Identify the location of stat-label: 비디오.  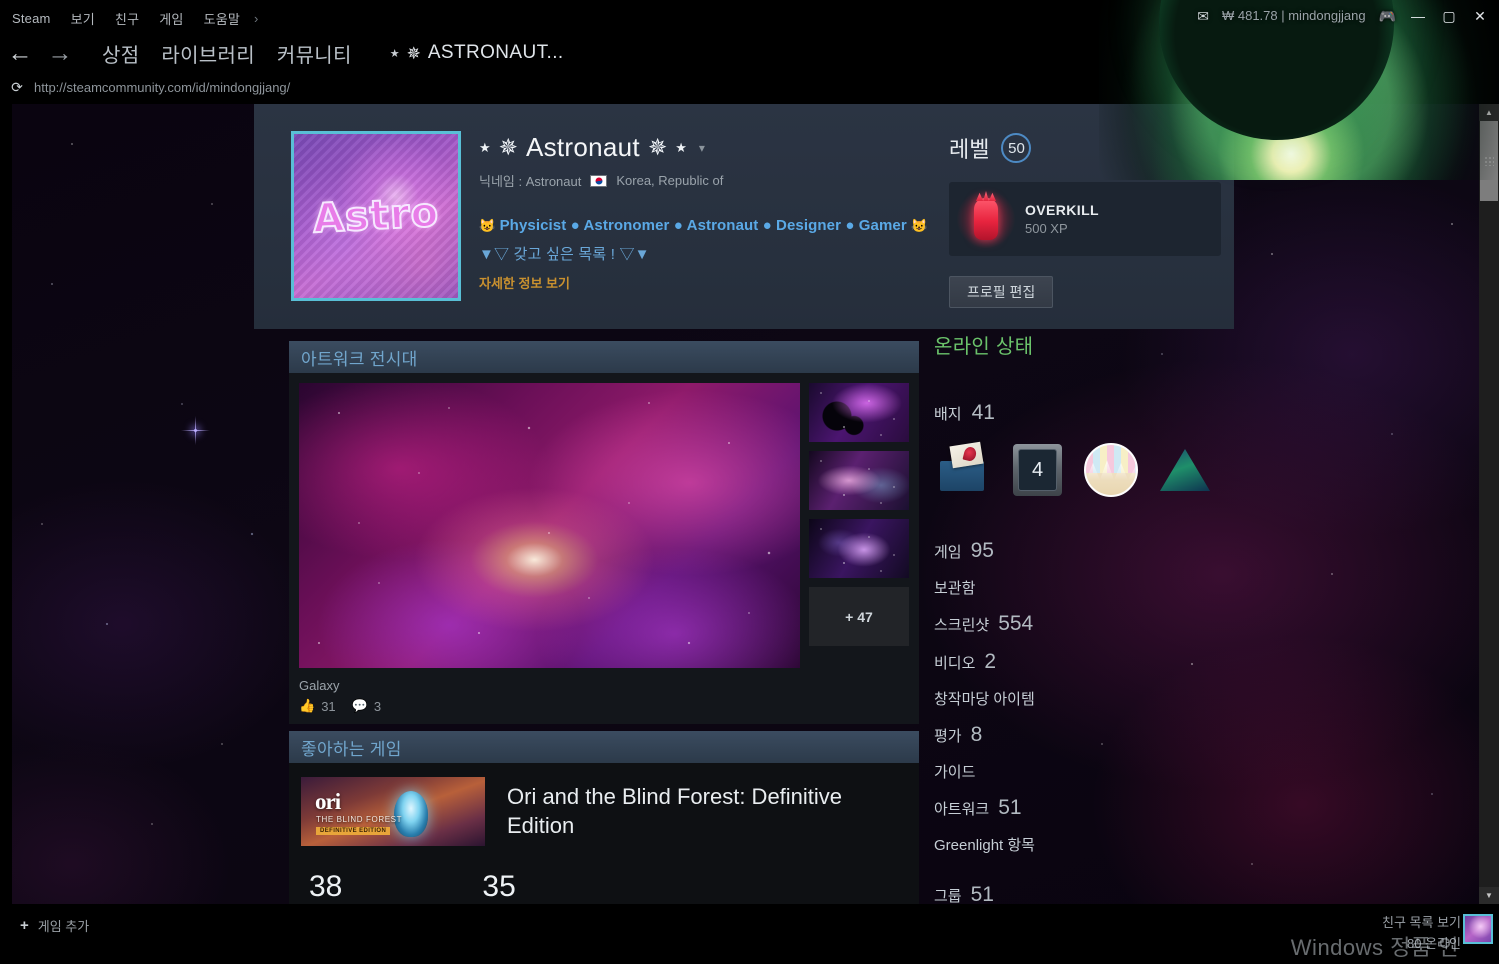
(955, 663).